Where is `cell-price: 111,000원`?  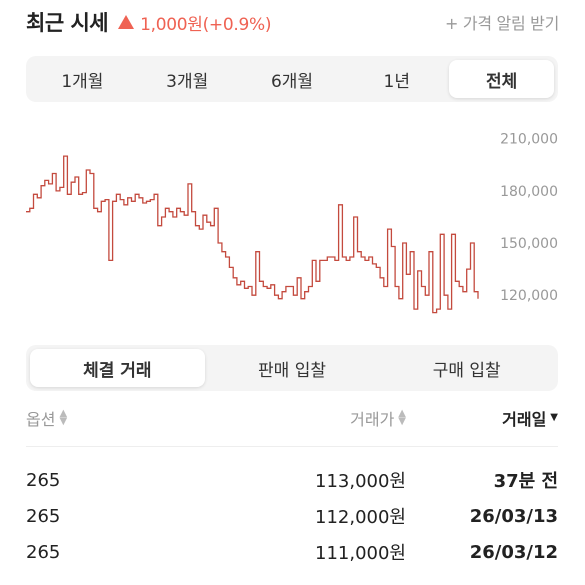
cell-price: 111,000원 is located at coordinates (360, 553).